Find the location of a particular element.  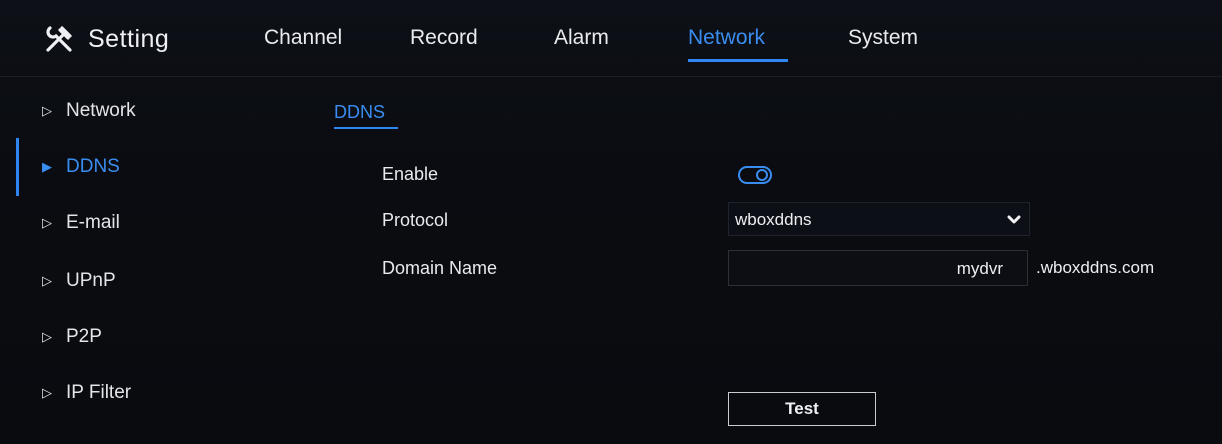

tab-alarm: Alarm is located at coordinates (581, 38).